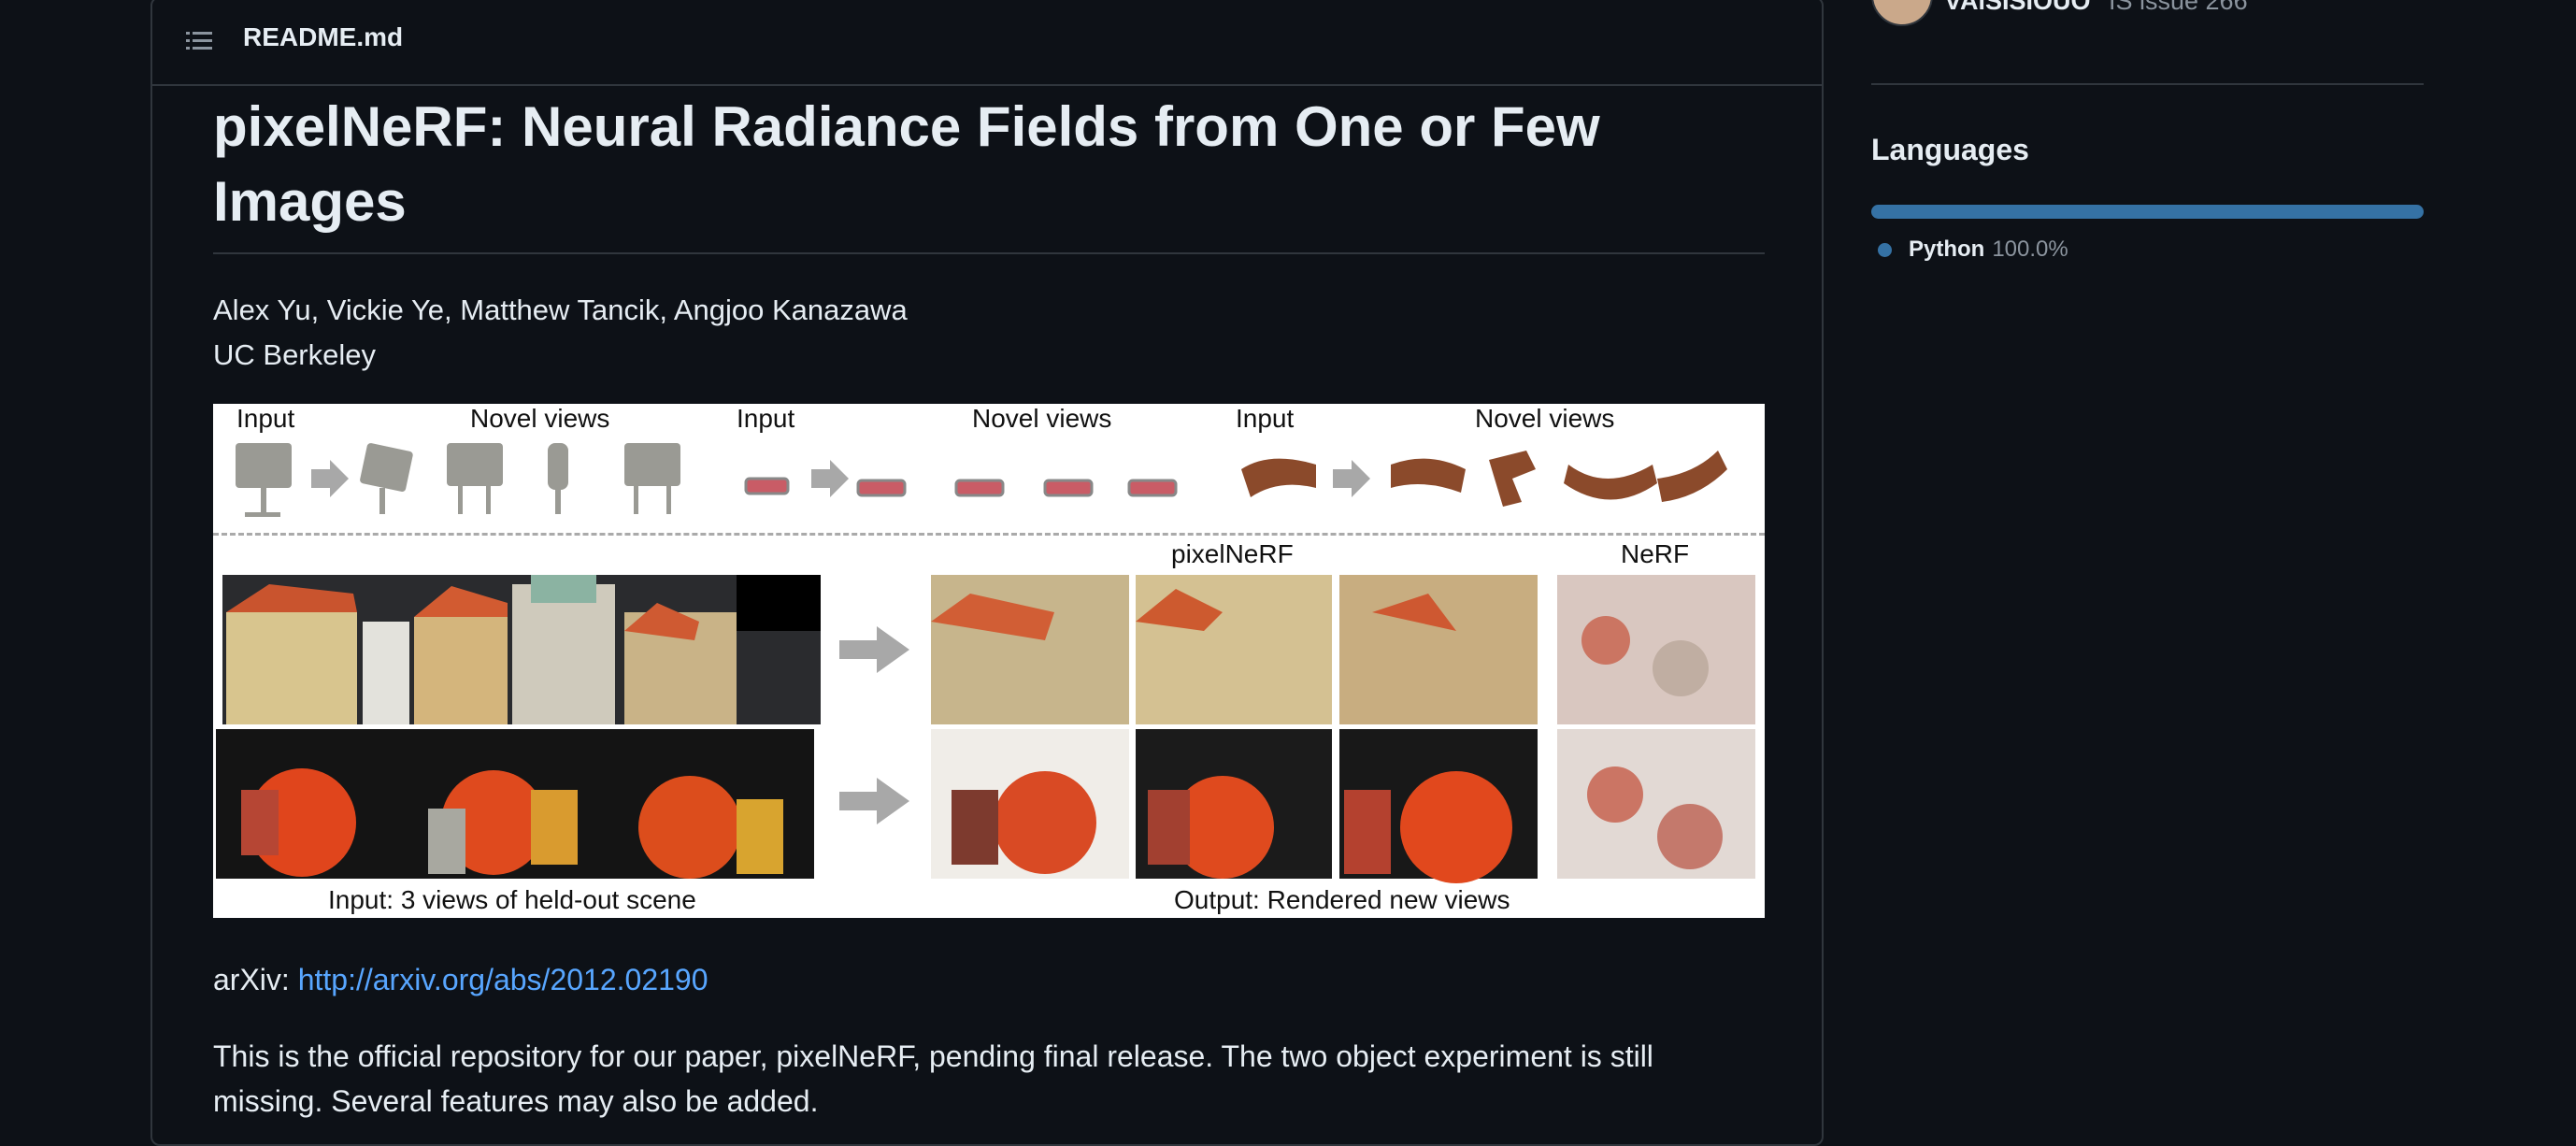  What do you see at coordinates (1265, 418) in the screenshot?
I see `fig-label-input-3: Input` at bounding box center [1265, 418].